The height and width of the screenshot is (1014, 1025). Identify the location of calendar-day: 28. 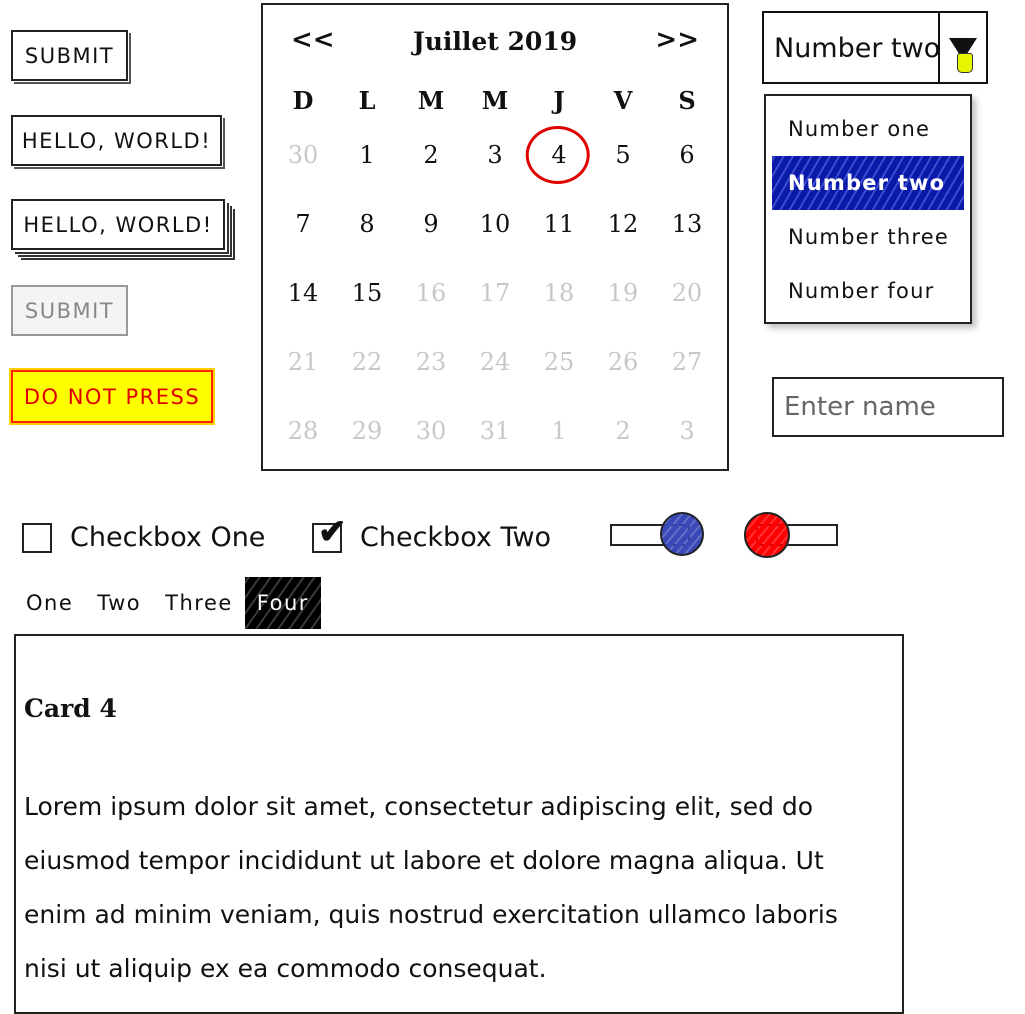
(303, 430).